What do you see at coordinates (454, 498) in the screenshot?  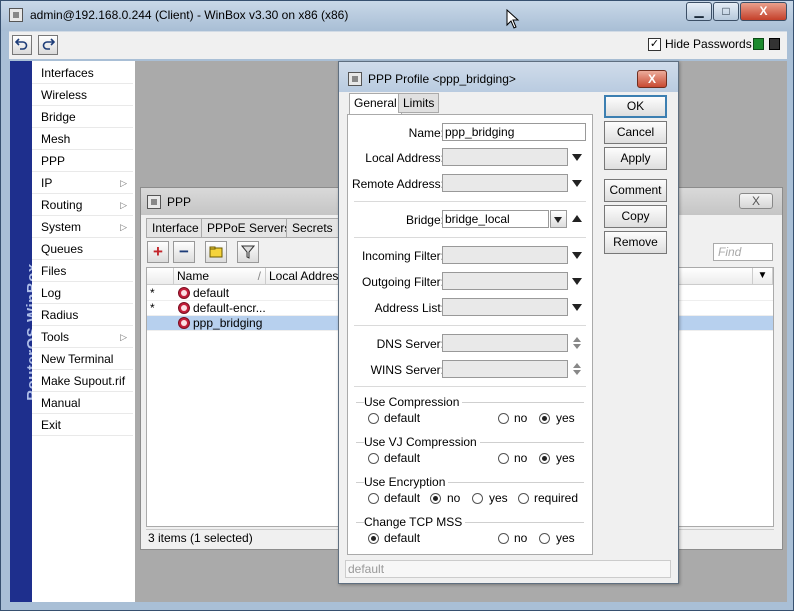 I see `encryption-no-label: no` at bounding box center [454, 498].